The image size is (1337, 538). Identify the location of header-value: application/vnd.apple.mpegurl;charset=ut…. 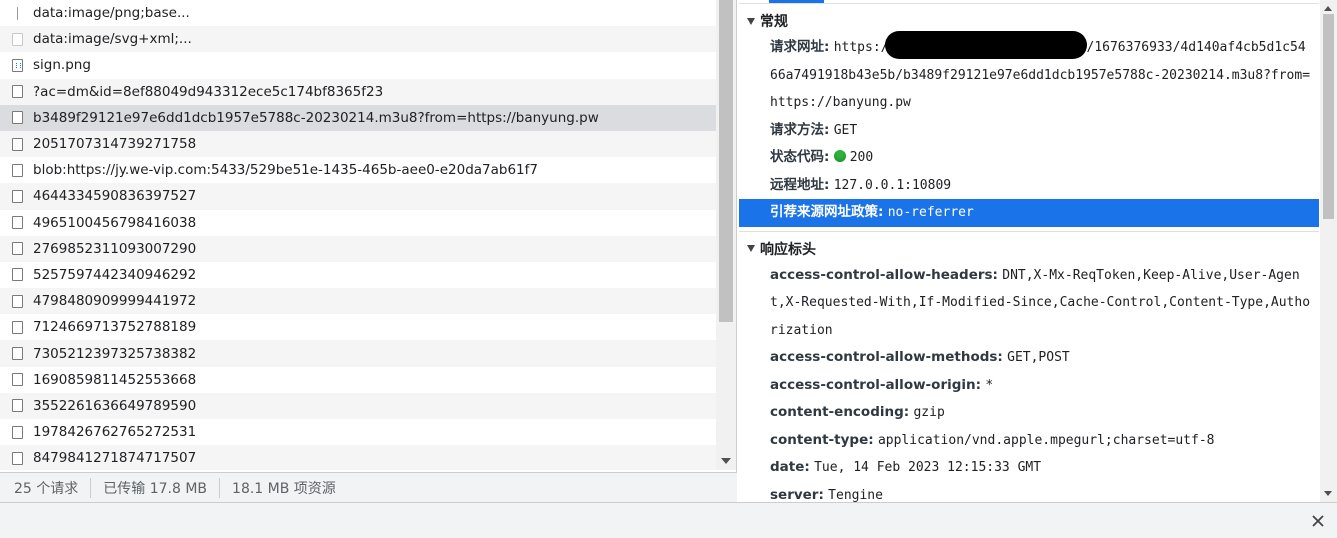
(1046, 440).